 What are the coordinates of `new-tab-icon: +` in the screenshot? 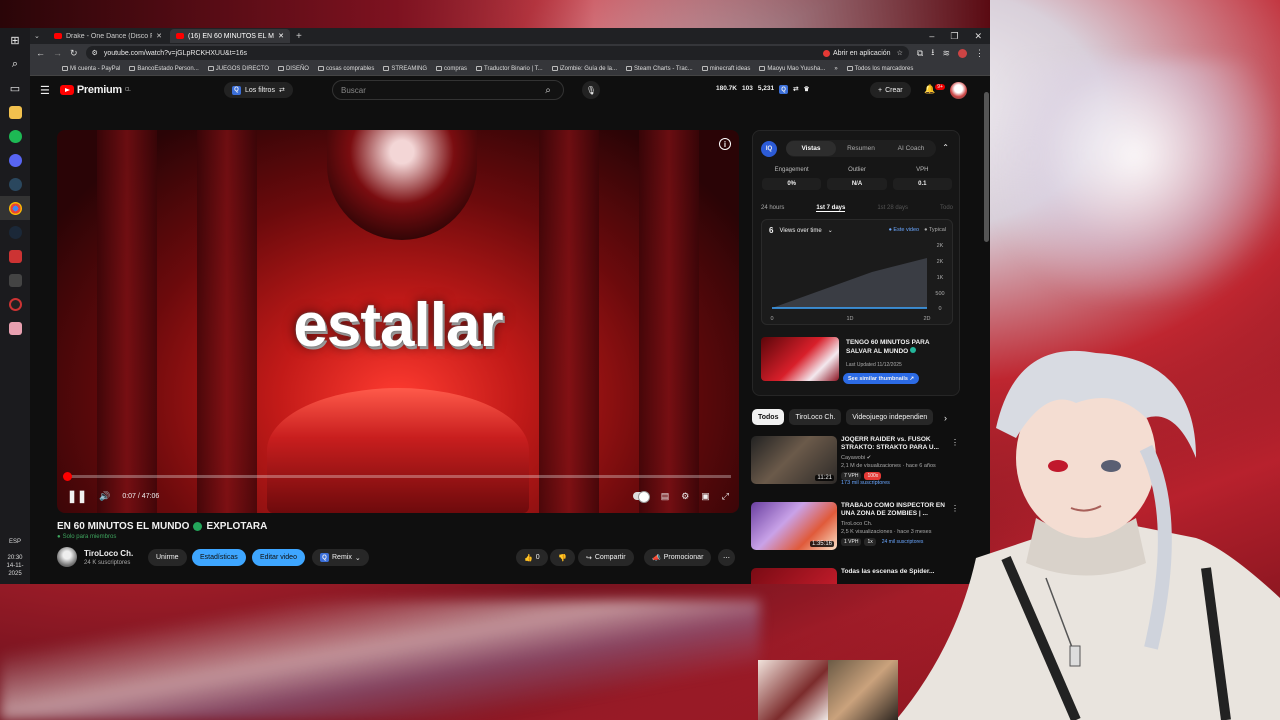 It's located at (299, 36).